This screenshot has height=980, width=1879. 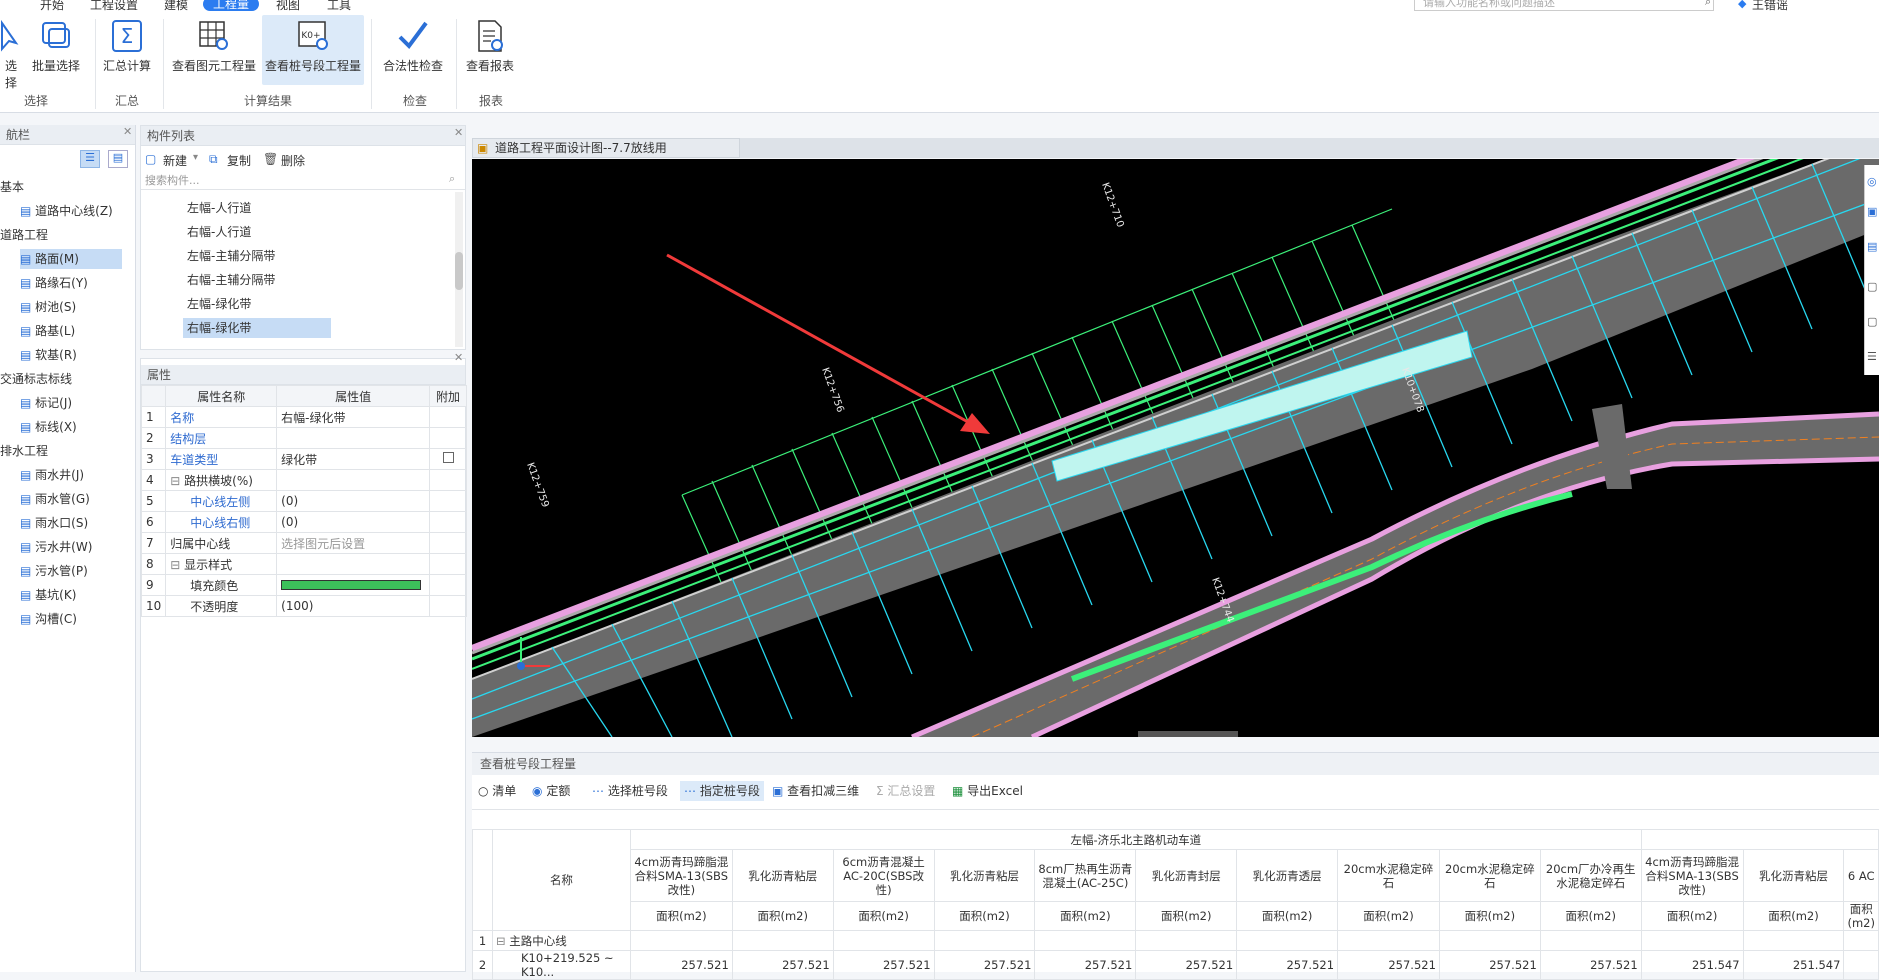 I want to click on property-row: 1 名称 右幅-绿化带, so click(x=303, y=417).